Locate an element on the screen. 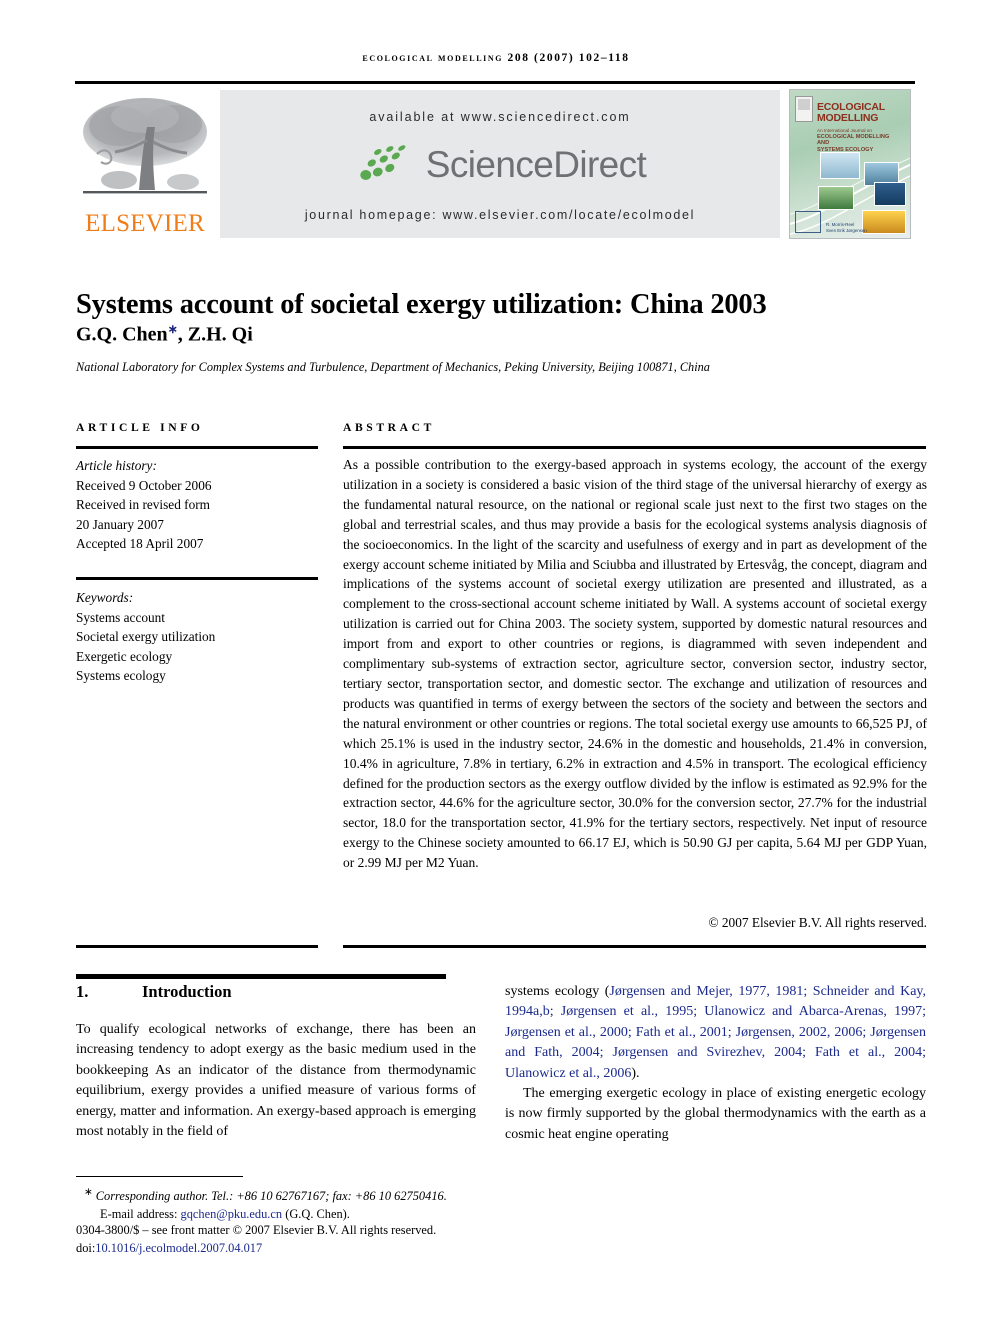 The image size is (992, 1323). available-at-text: available at www.sciencedirect.com is located at coordinates (500, 117).